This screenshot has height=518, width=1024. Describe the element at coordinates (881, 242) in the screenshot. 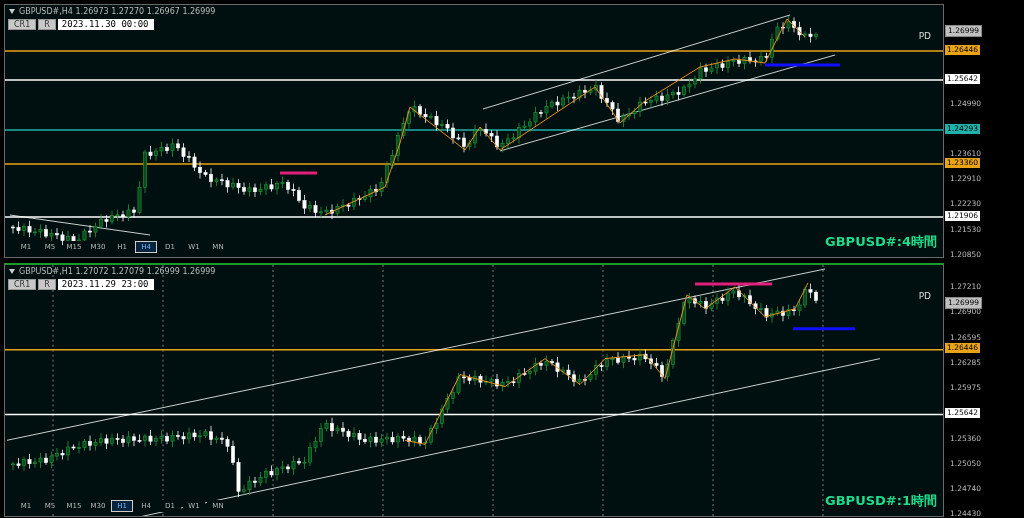

I see `chart-title: GBPUSD#:4時間` at that location.